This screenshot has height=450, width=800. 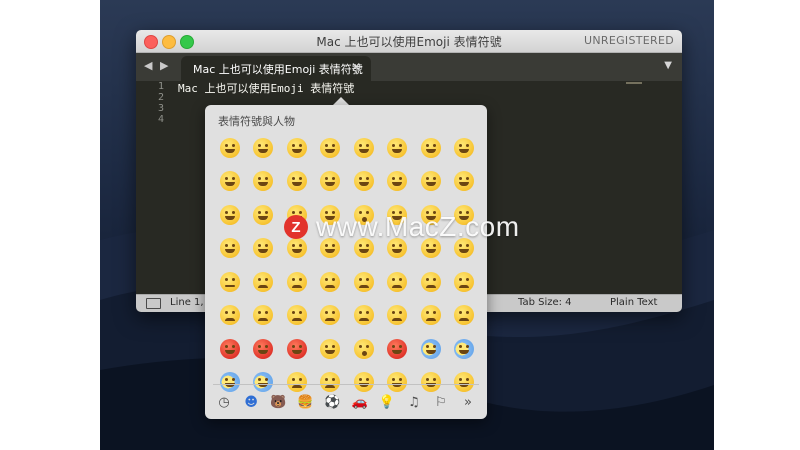 I want to click on tab-document: Mac 上也可以使用Emoji 表情符號 ✕, so click(x=276, y=68).